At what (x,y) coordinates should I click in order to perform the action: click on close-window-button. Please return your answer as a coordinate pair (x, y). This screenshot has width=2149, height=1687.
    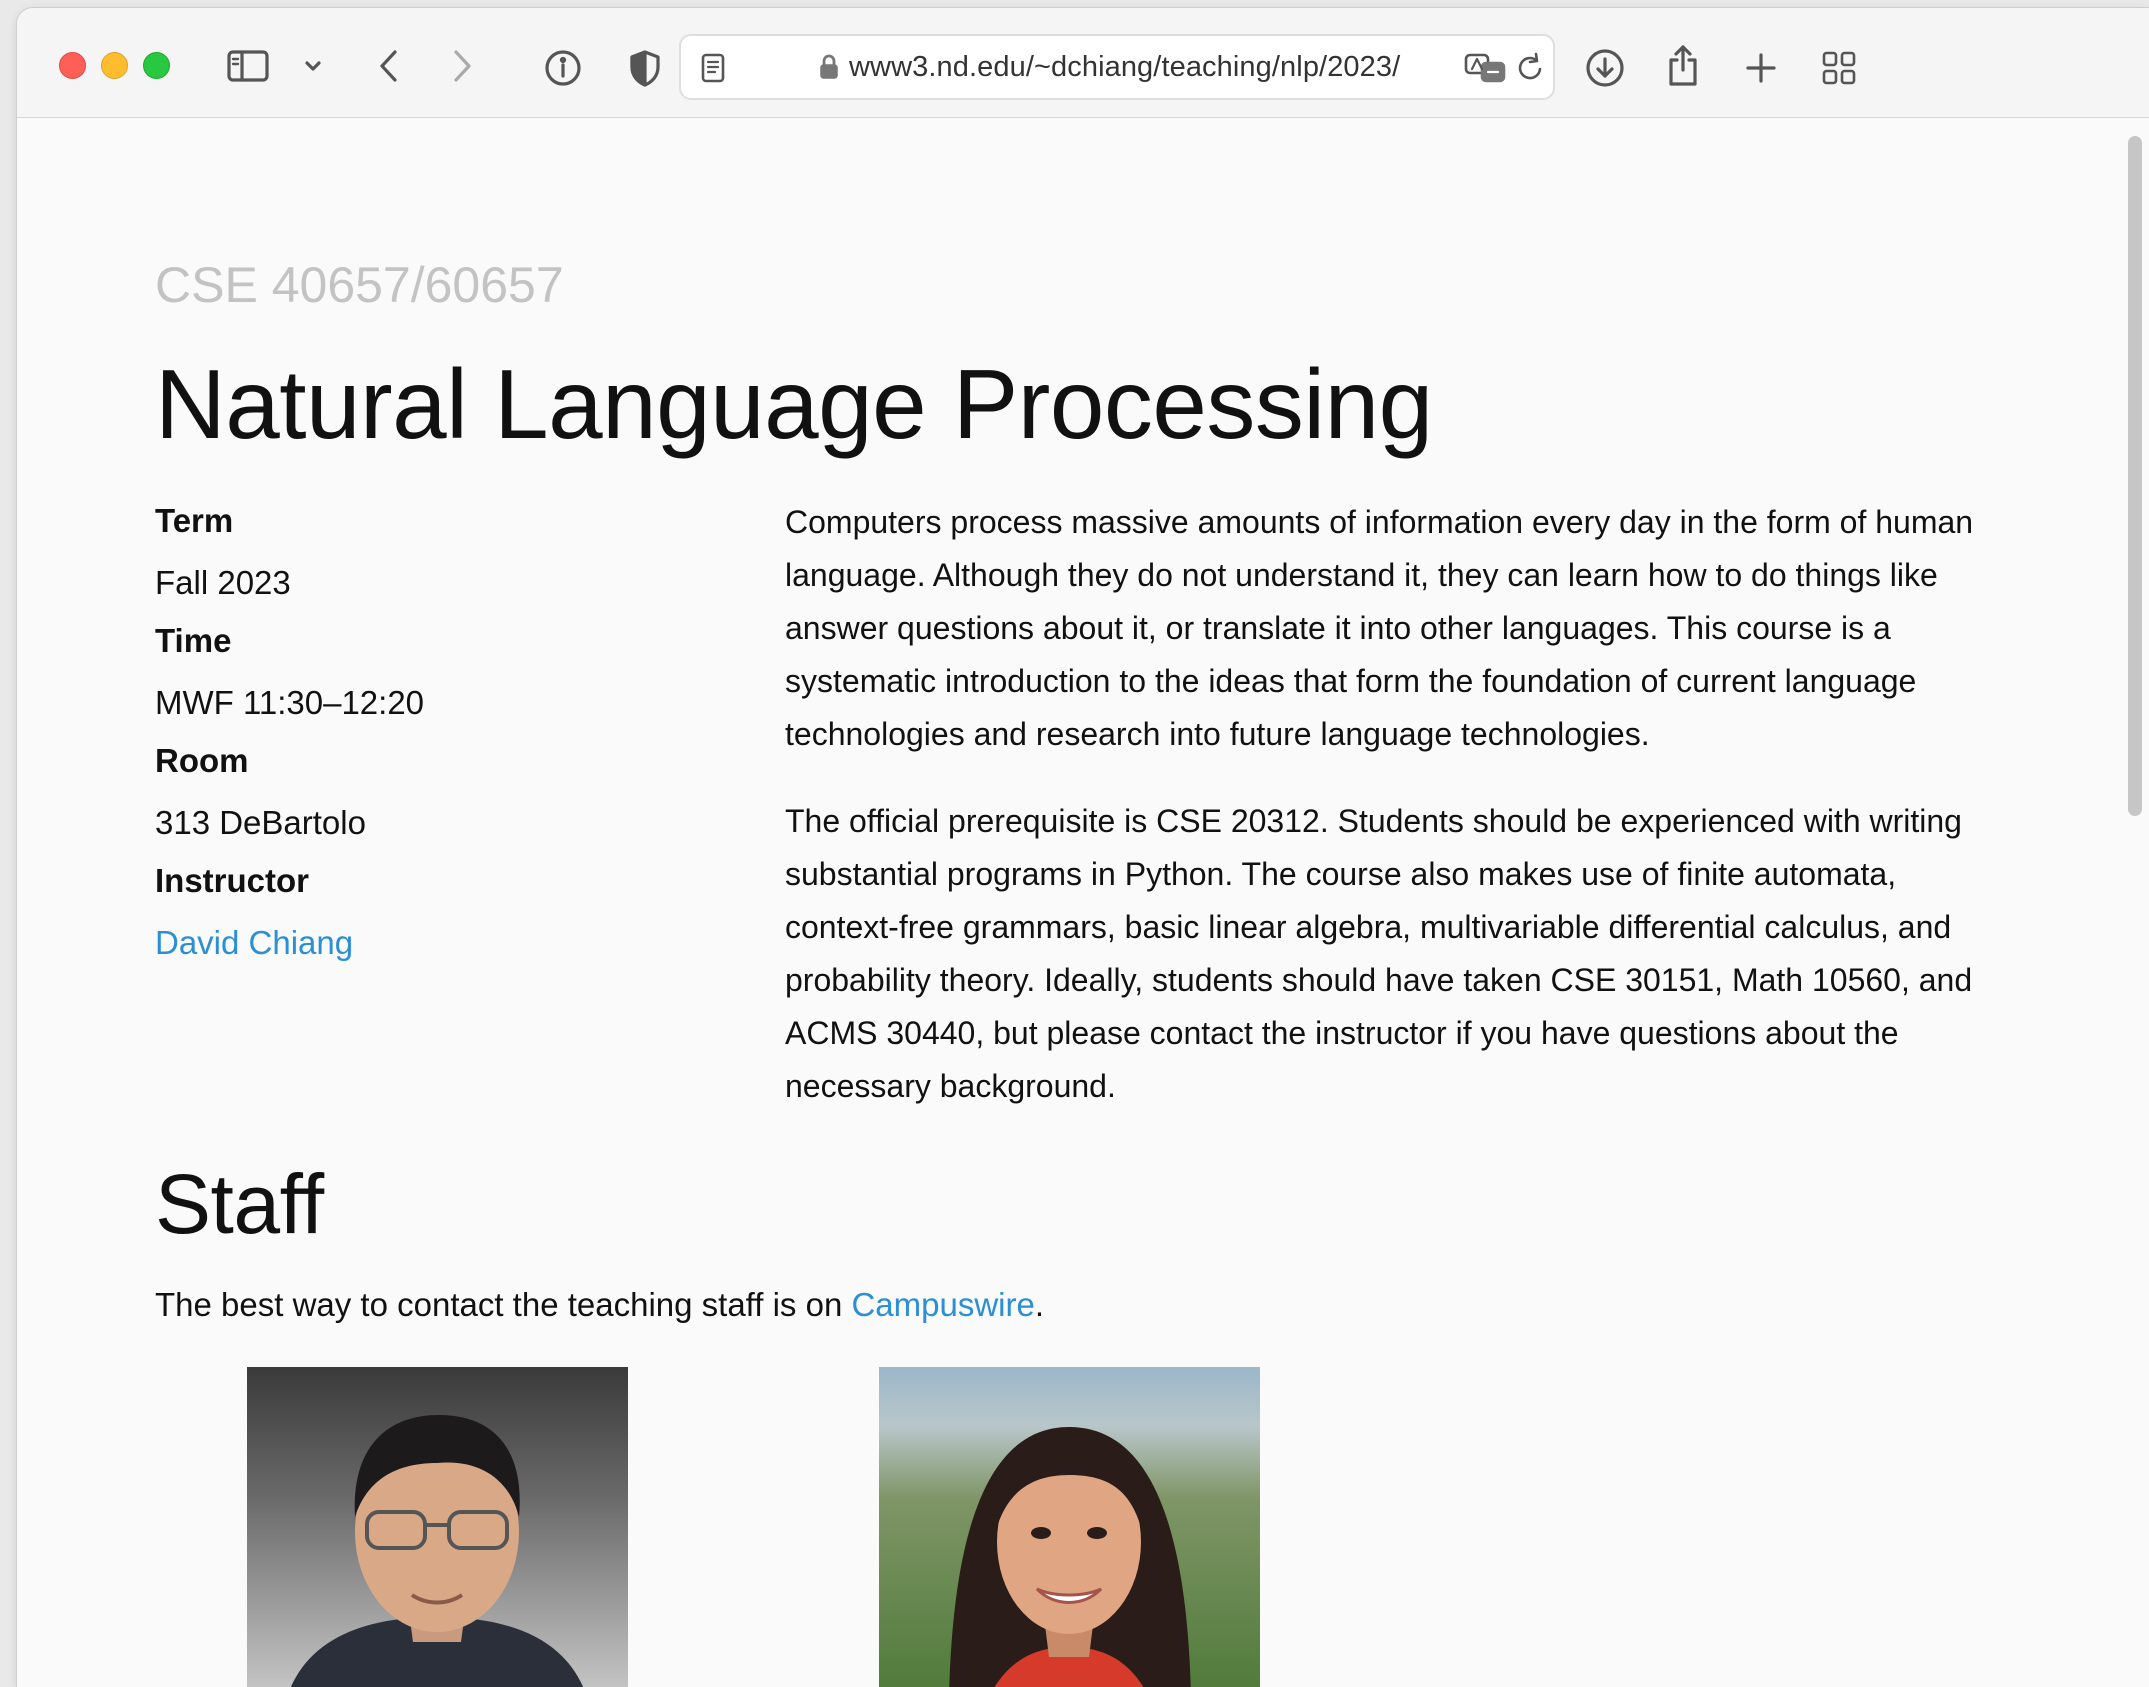
    Looking at the image, I should click on (72, 65).